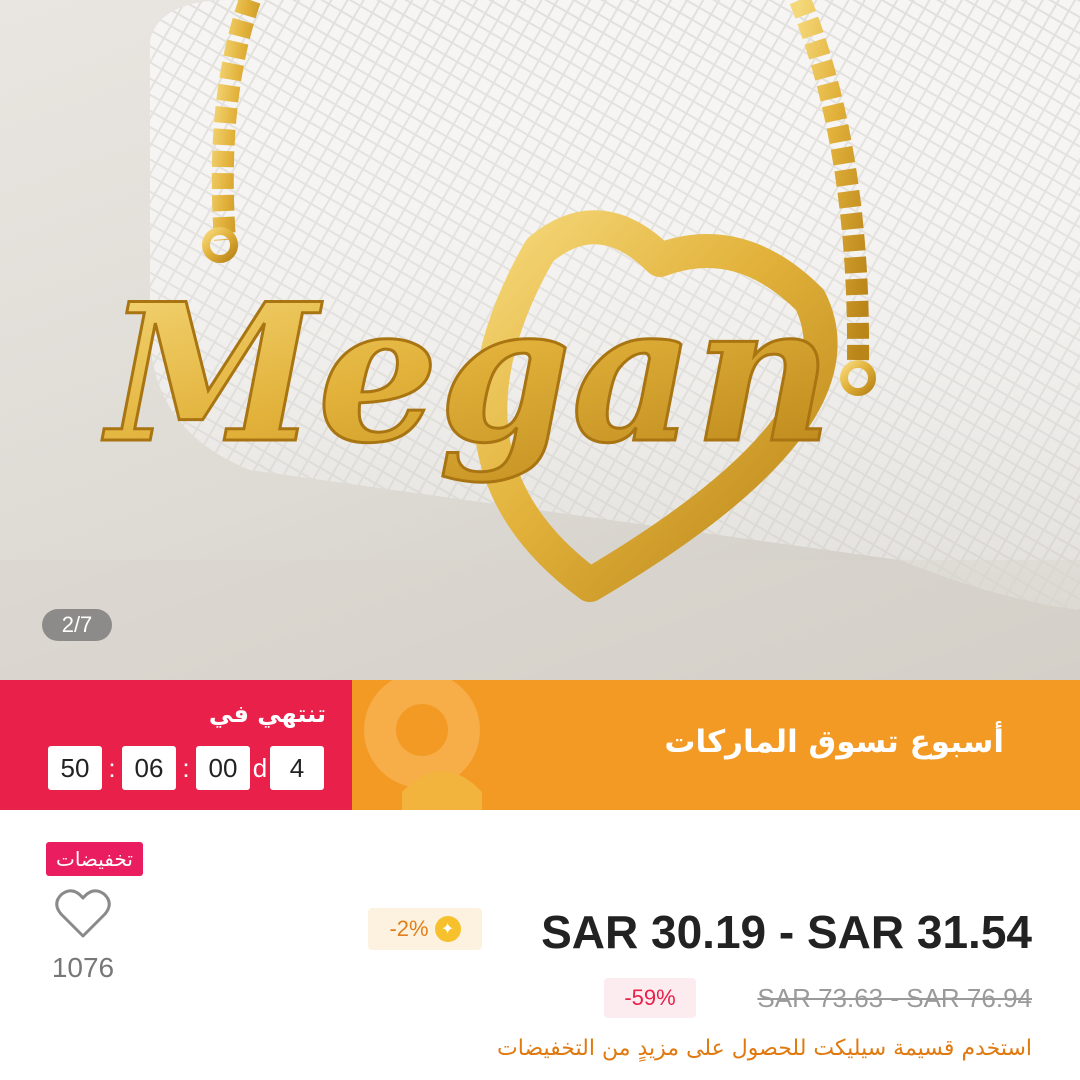  What do you see at coordinates (650, 998) in the screenshot?
I see `discount-badge: -59%` at bounding box center [650, 998].